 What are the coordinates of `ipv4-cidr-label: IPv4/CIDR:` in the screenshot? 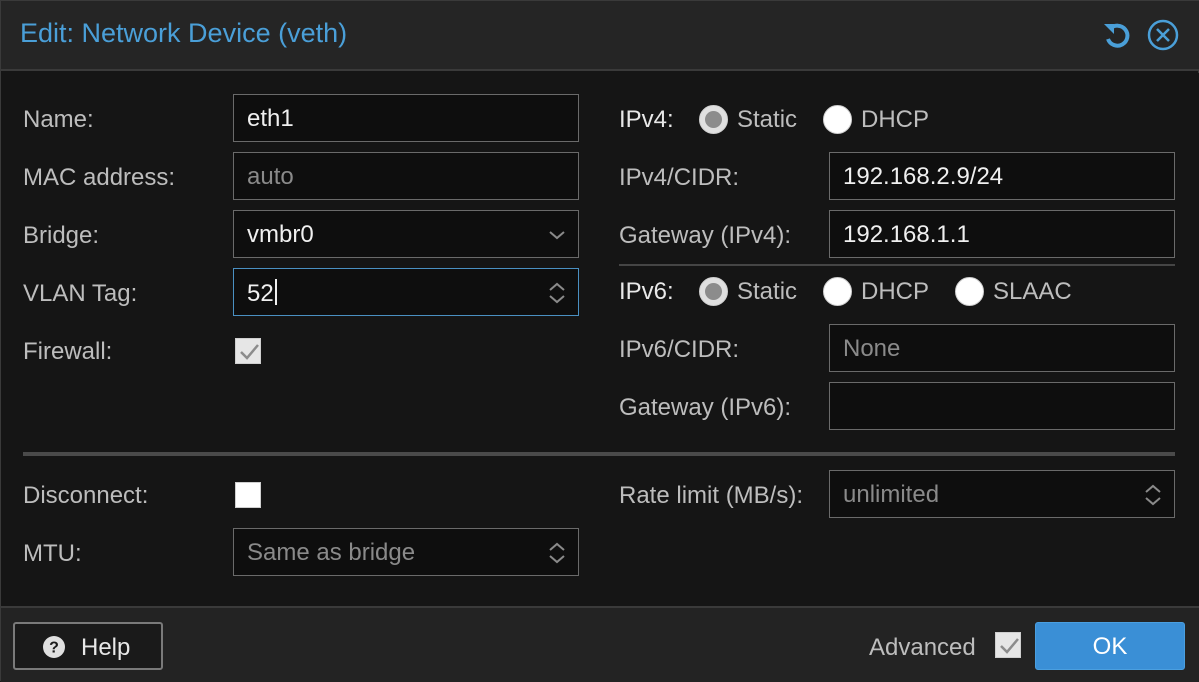 It's located at (679, 177).